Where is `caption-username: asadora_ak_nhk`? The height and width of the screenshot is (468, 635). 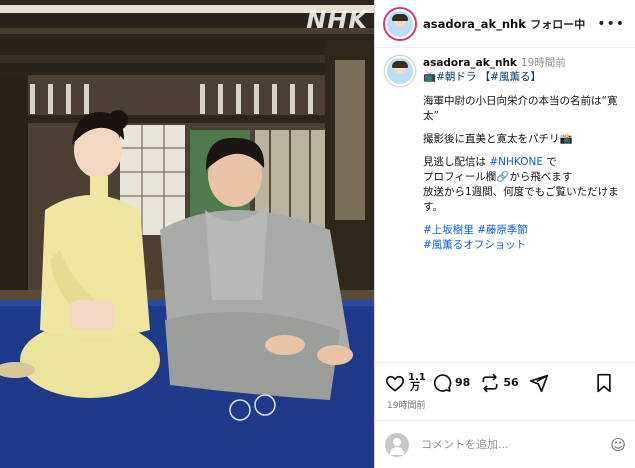 caption-username: asadora_ak_nhk is located at coordinates (470, 63).